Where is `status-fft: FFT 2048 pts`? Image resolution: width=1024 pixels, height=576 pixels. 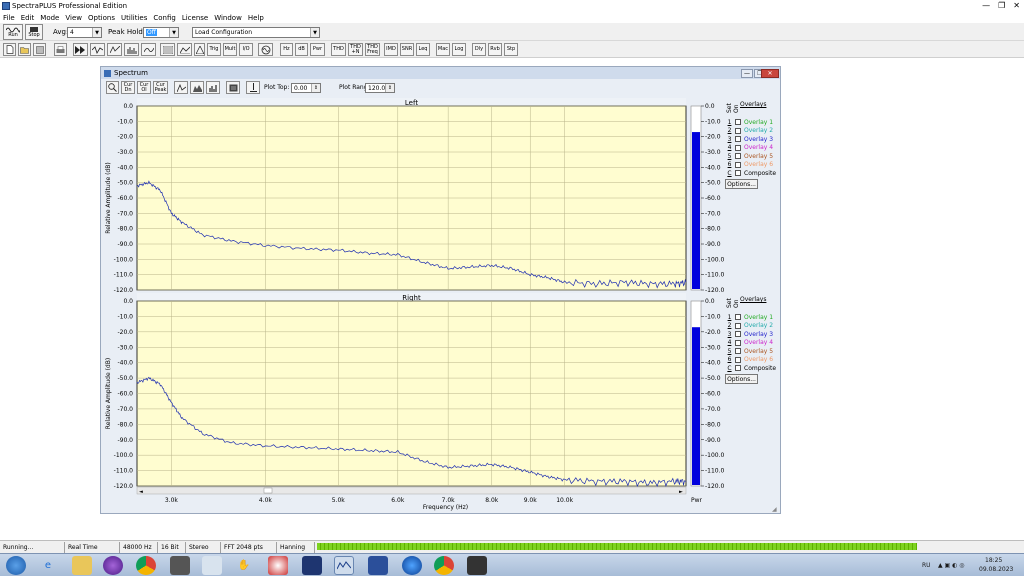
status-fft: FFT 2048 pts is located at coordinates (249, 547).